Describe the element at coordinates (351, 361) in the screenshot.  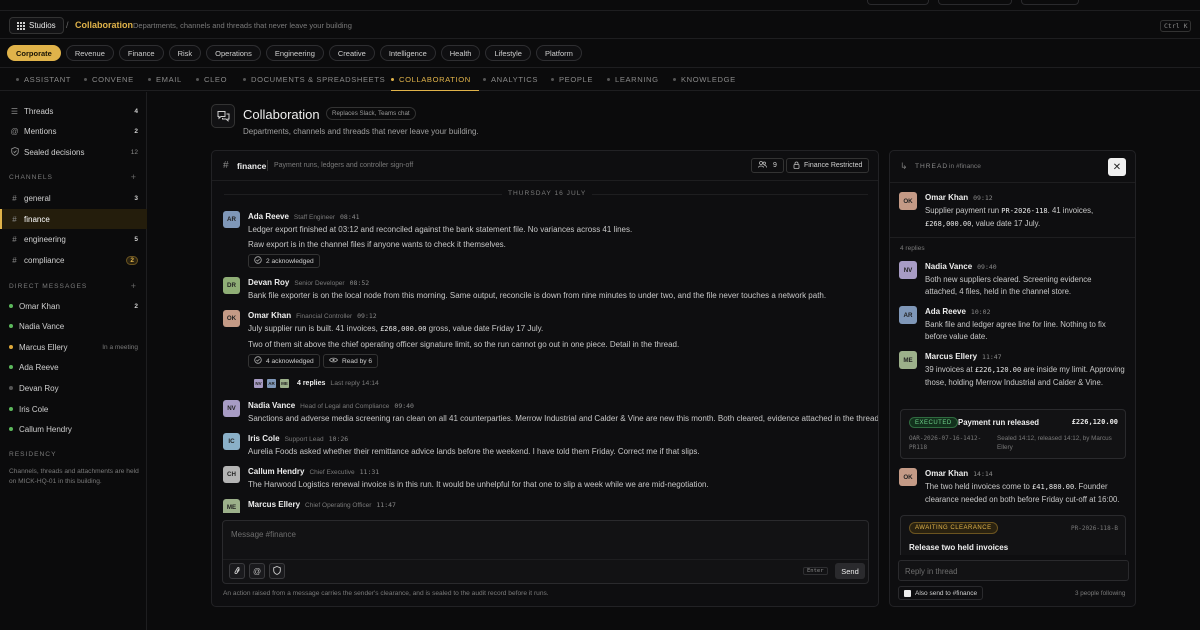
I see `read-receipt-button: Read by 6` at that location.